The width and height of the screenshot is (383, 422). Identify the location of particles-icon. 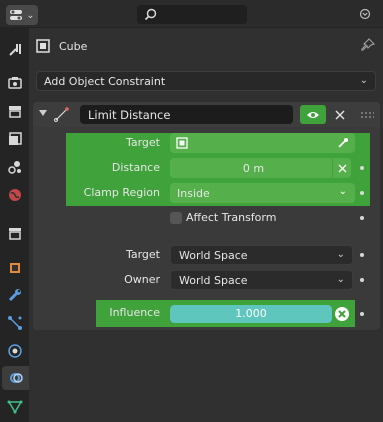
(15, 323).